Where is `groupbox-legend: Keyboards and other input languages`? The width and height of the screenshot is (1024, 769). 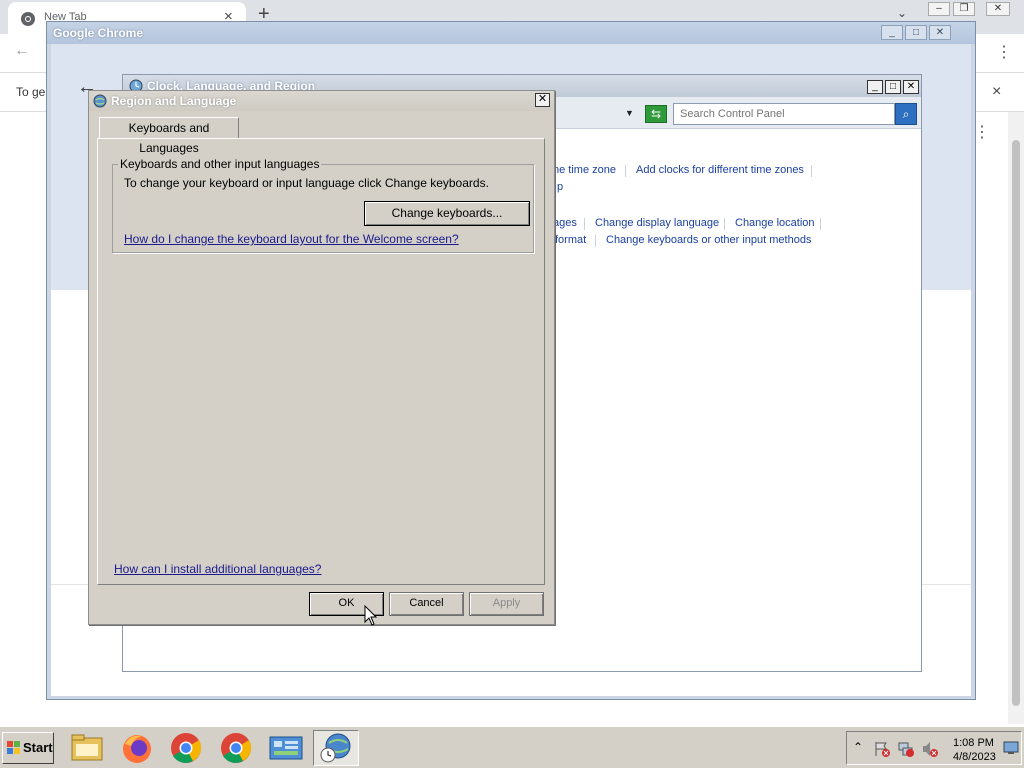 groupbox-legend: Keyboards and other input languages is located at coordinates (220, 164).